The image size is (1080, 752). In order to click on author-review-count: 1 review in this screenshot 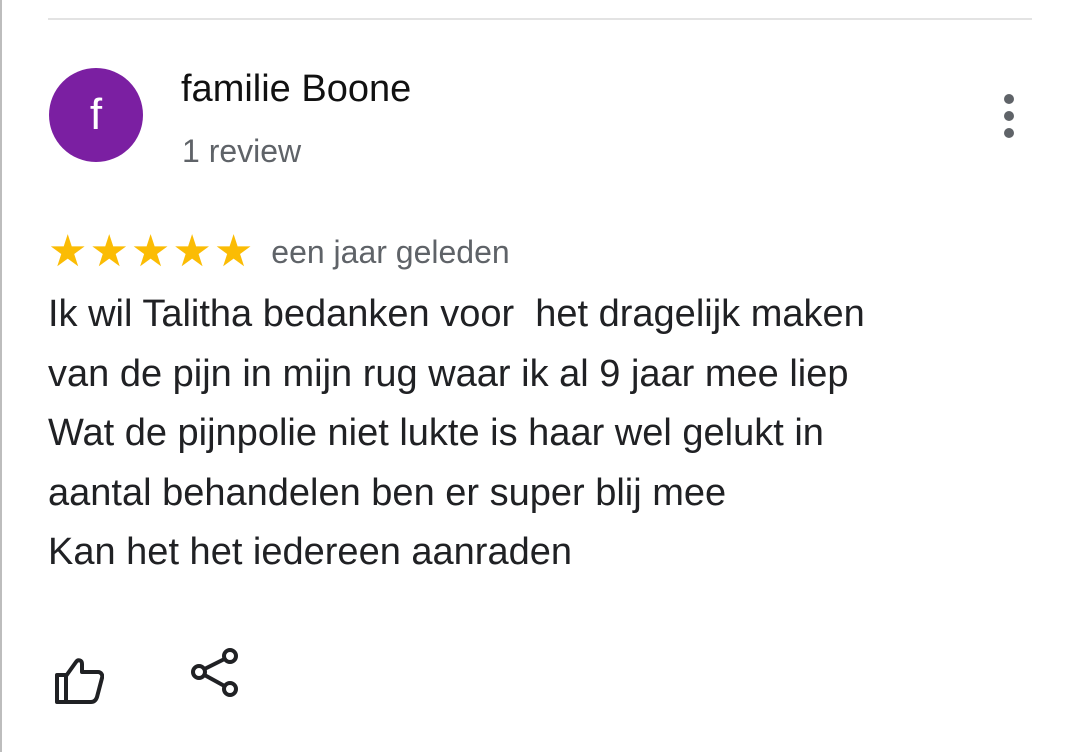, I will do `click(242, 151)`.